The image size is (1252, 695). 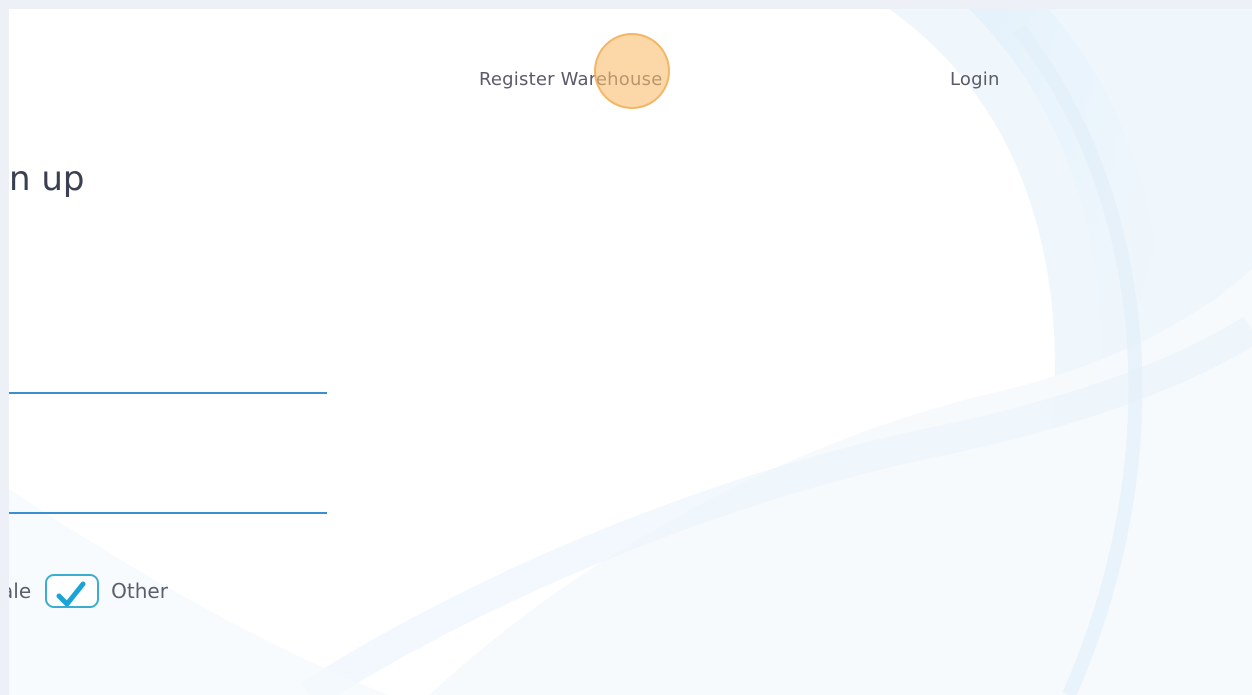 I want to click on page-title: n up, so click(x=47, y=179).